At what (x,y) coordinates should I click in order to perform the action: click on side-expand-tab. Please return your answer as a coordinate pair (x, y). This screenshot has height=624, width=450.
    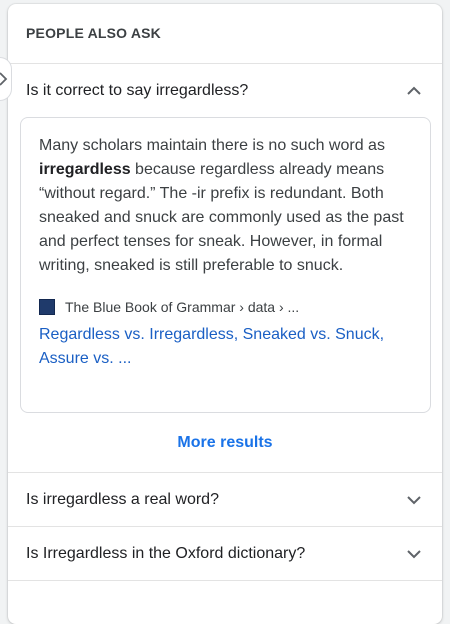
    Looking at the image, I should click on (6, 79).